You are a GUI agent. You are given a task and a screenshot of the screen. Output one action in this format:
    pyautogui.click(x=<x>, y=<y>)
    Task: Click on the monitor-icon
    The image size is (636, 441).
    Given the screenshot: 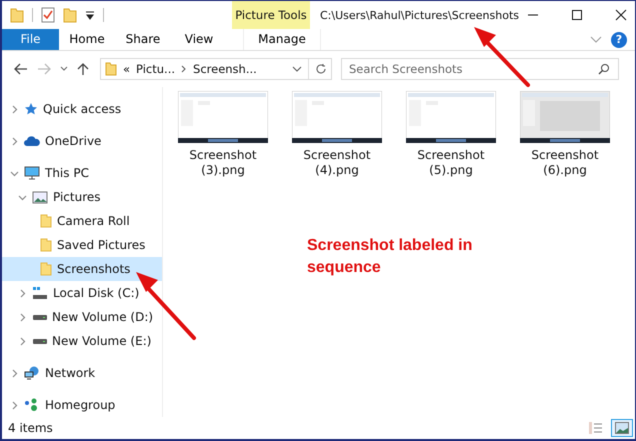 What is the action you would take?
    pyautogui.click(x=32, y=173)
    